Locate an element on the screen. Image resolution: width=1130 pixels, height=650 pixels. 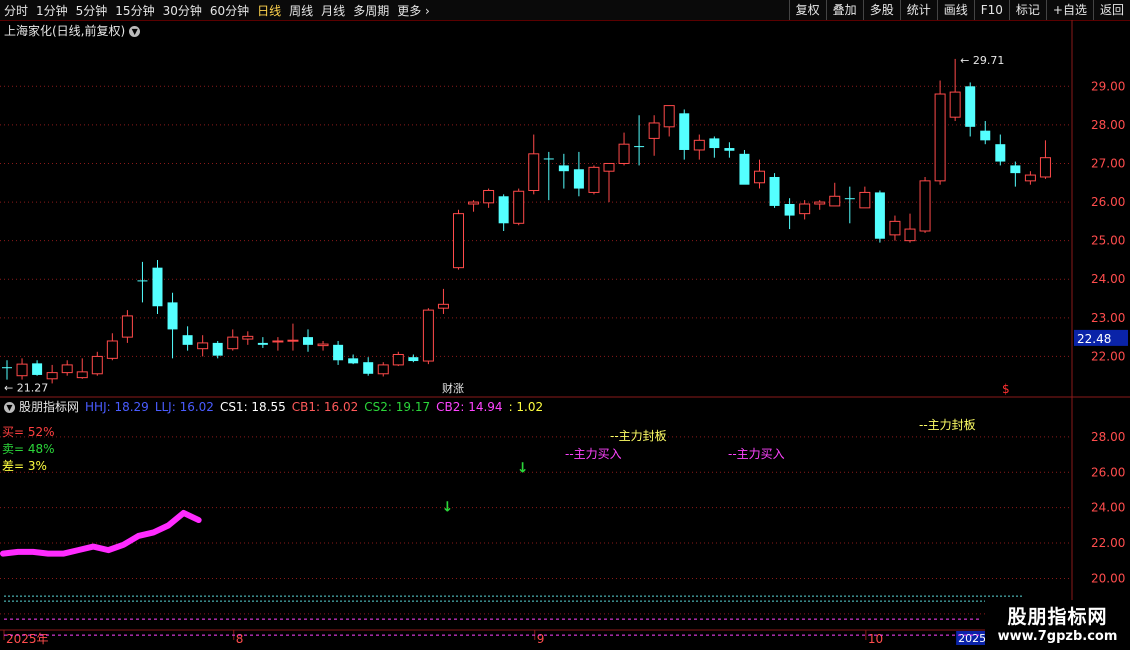
watermark-title: 股朋指标网 is located at coordinates (1057, 617).